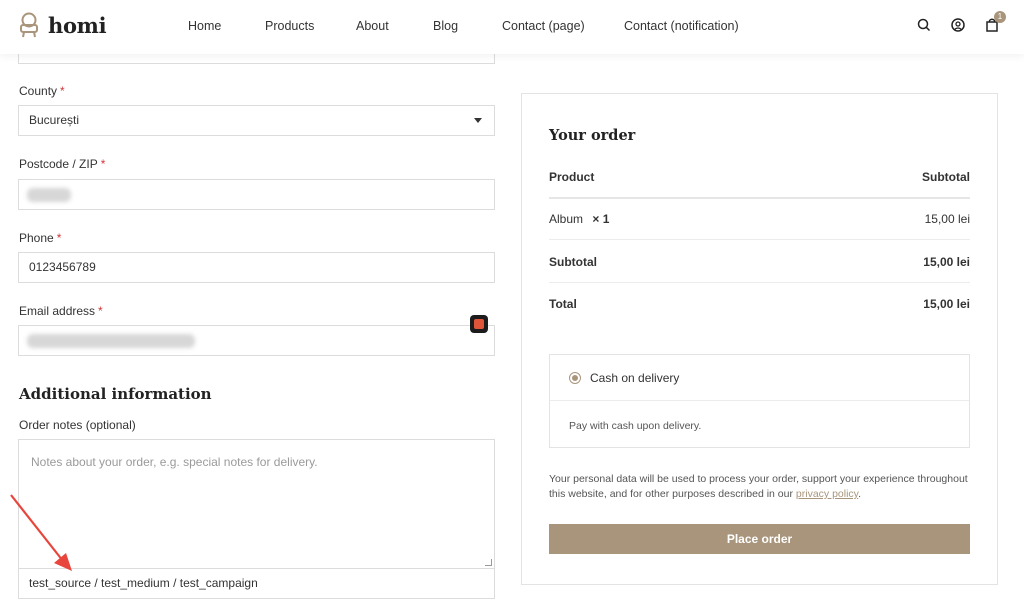 The width and height of the screenshot is (1024, 613). I want to click on col-product: Product, so click(572, 177).